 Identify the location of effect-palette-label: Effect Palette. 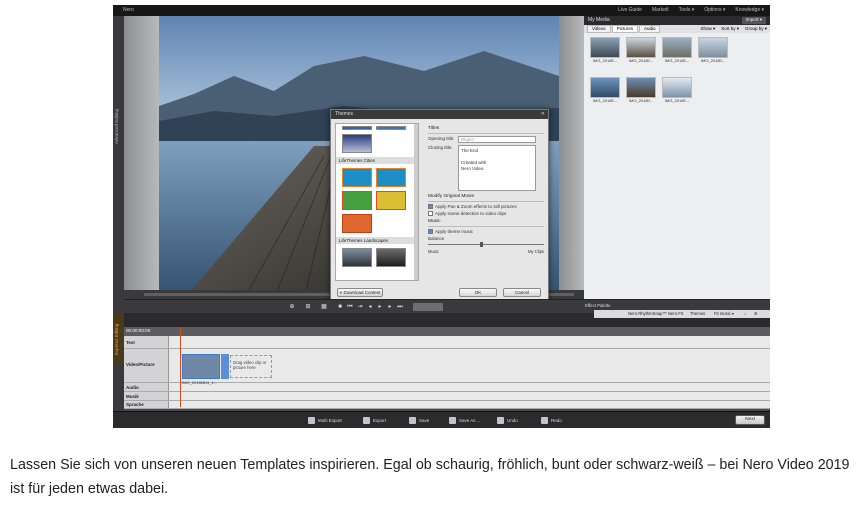
(598, 305).